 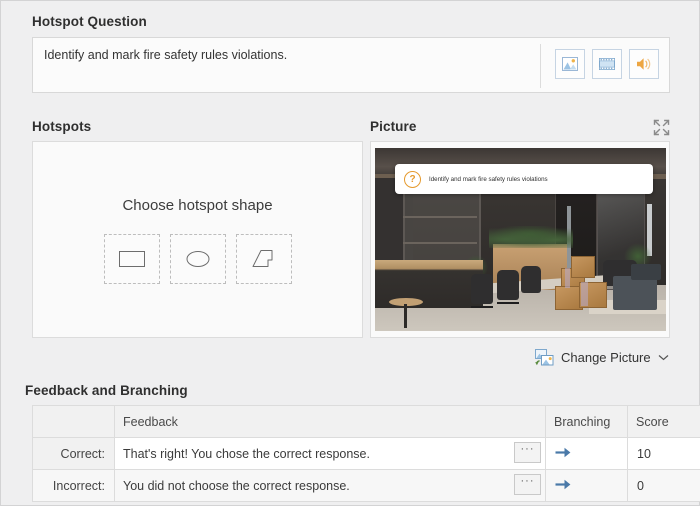 What do you see at coordinates (540, 66) in the screenshot?
I see `media-divider` at bounding box center [540, 66].